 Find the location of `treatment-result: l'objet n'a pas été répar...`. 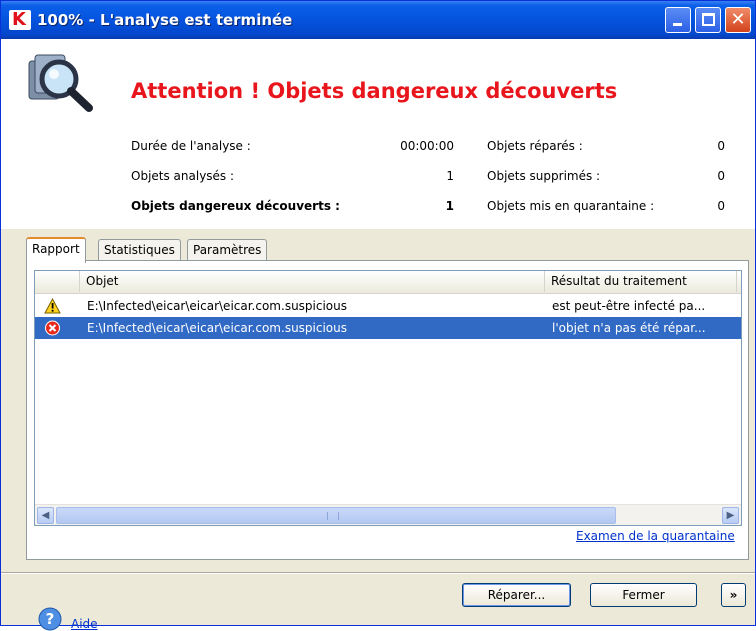

treatment-result: l'objet n'a pas été répar... is located at coordinates (629, 328).